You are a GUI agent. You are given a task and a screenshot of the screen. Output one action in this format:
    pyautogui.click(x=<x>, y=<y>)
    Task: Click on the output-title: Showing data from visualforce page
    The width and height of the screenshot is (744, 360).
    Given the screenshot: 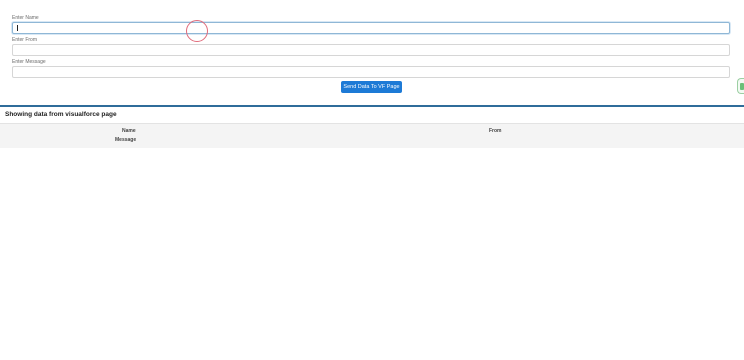 What is the action you would take?
    pyautogui.click(x=61, y=114)
    